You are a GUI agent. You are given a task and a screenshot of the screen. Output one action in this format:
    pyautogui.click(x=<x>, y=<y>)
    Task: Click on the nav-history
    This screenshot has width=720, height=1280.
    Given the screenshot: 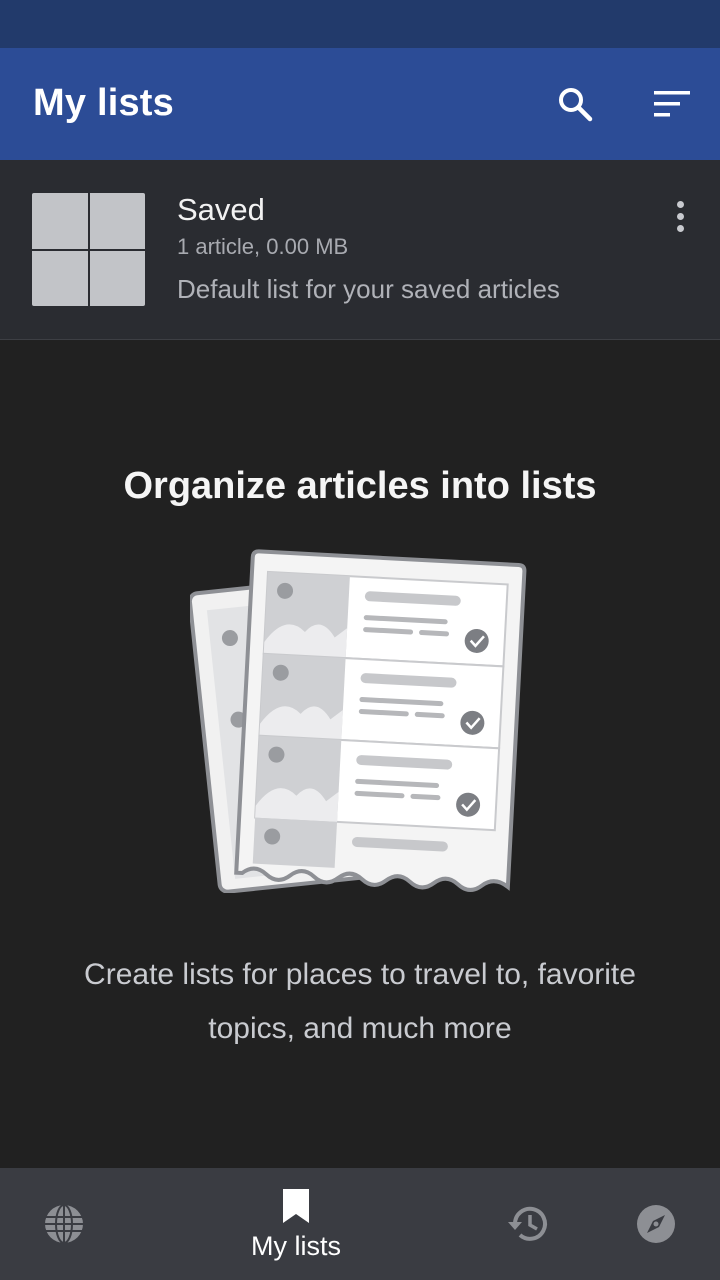 What is the action you would take?
    pyautogui.click(x=528, y=1224)
    